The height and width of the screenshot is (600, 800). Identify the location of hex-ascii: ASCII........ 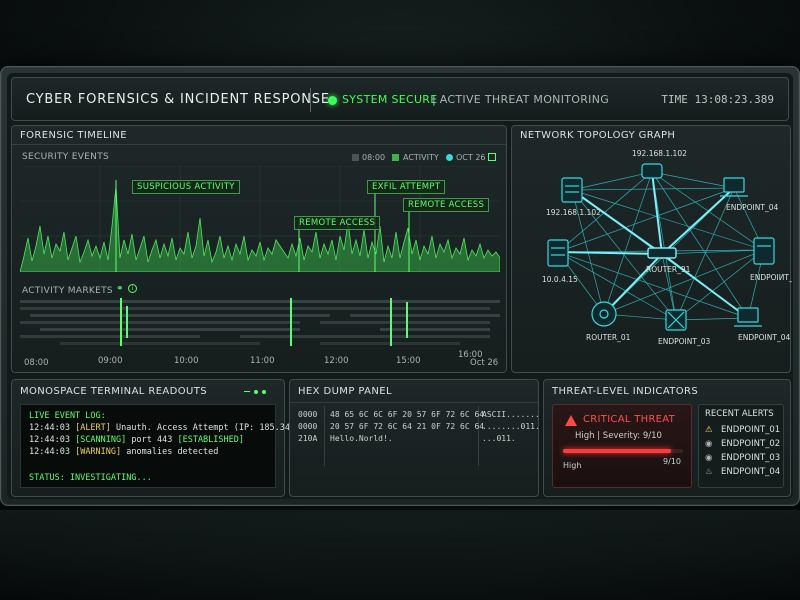
(511, 414).